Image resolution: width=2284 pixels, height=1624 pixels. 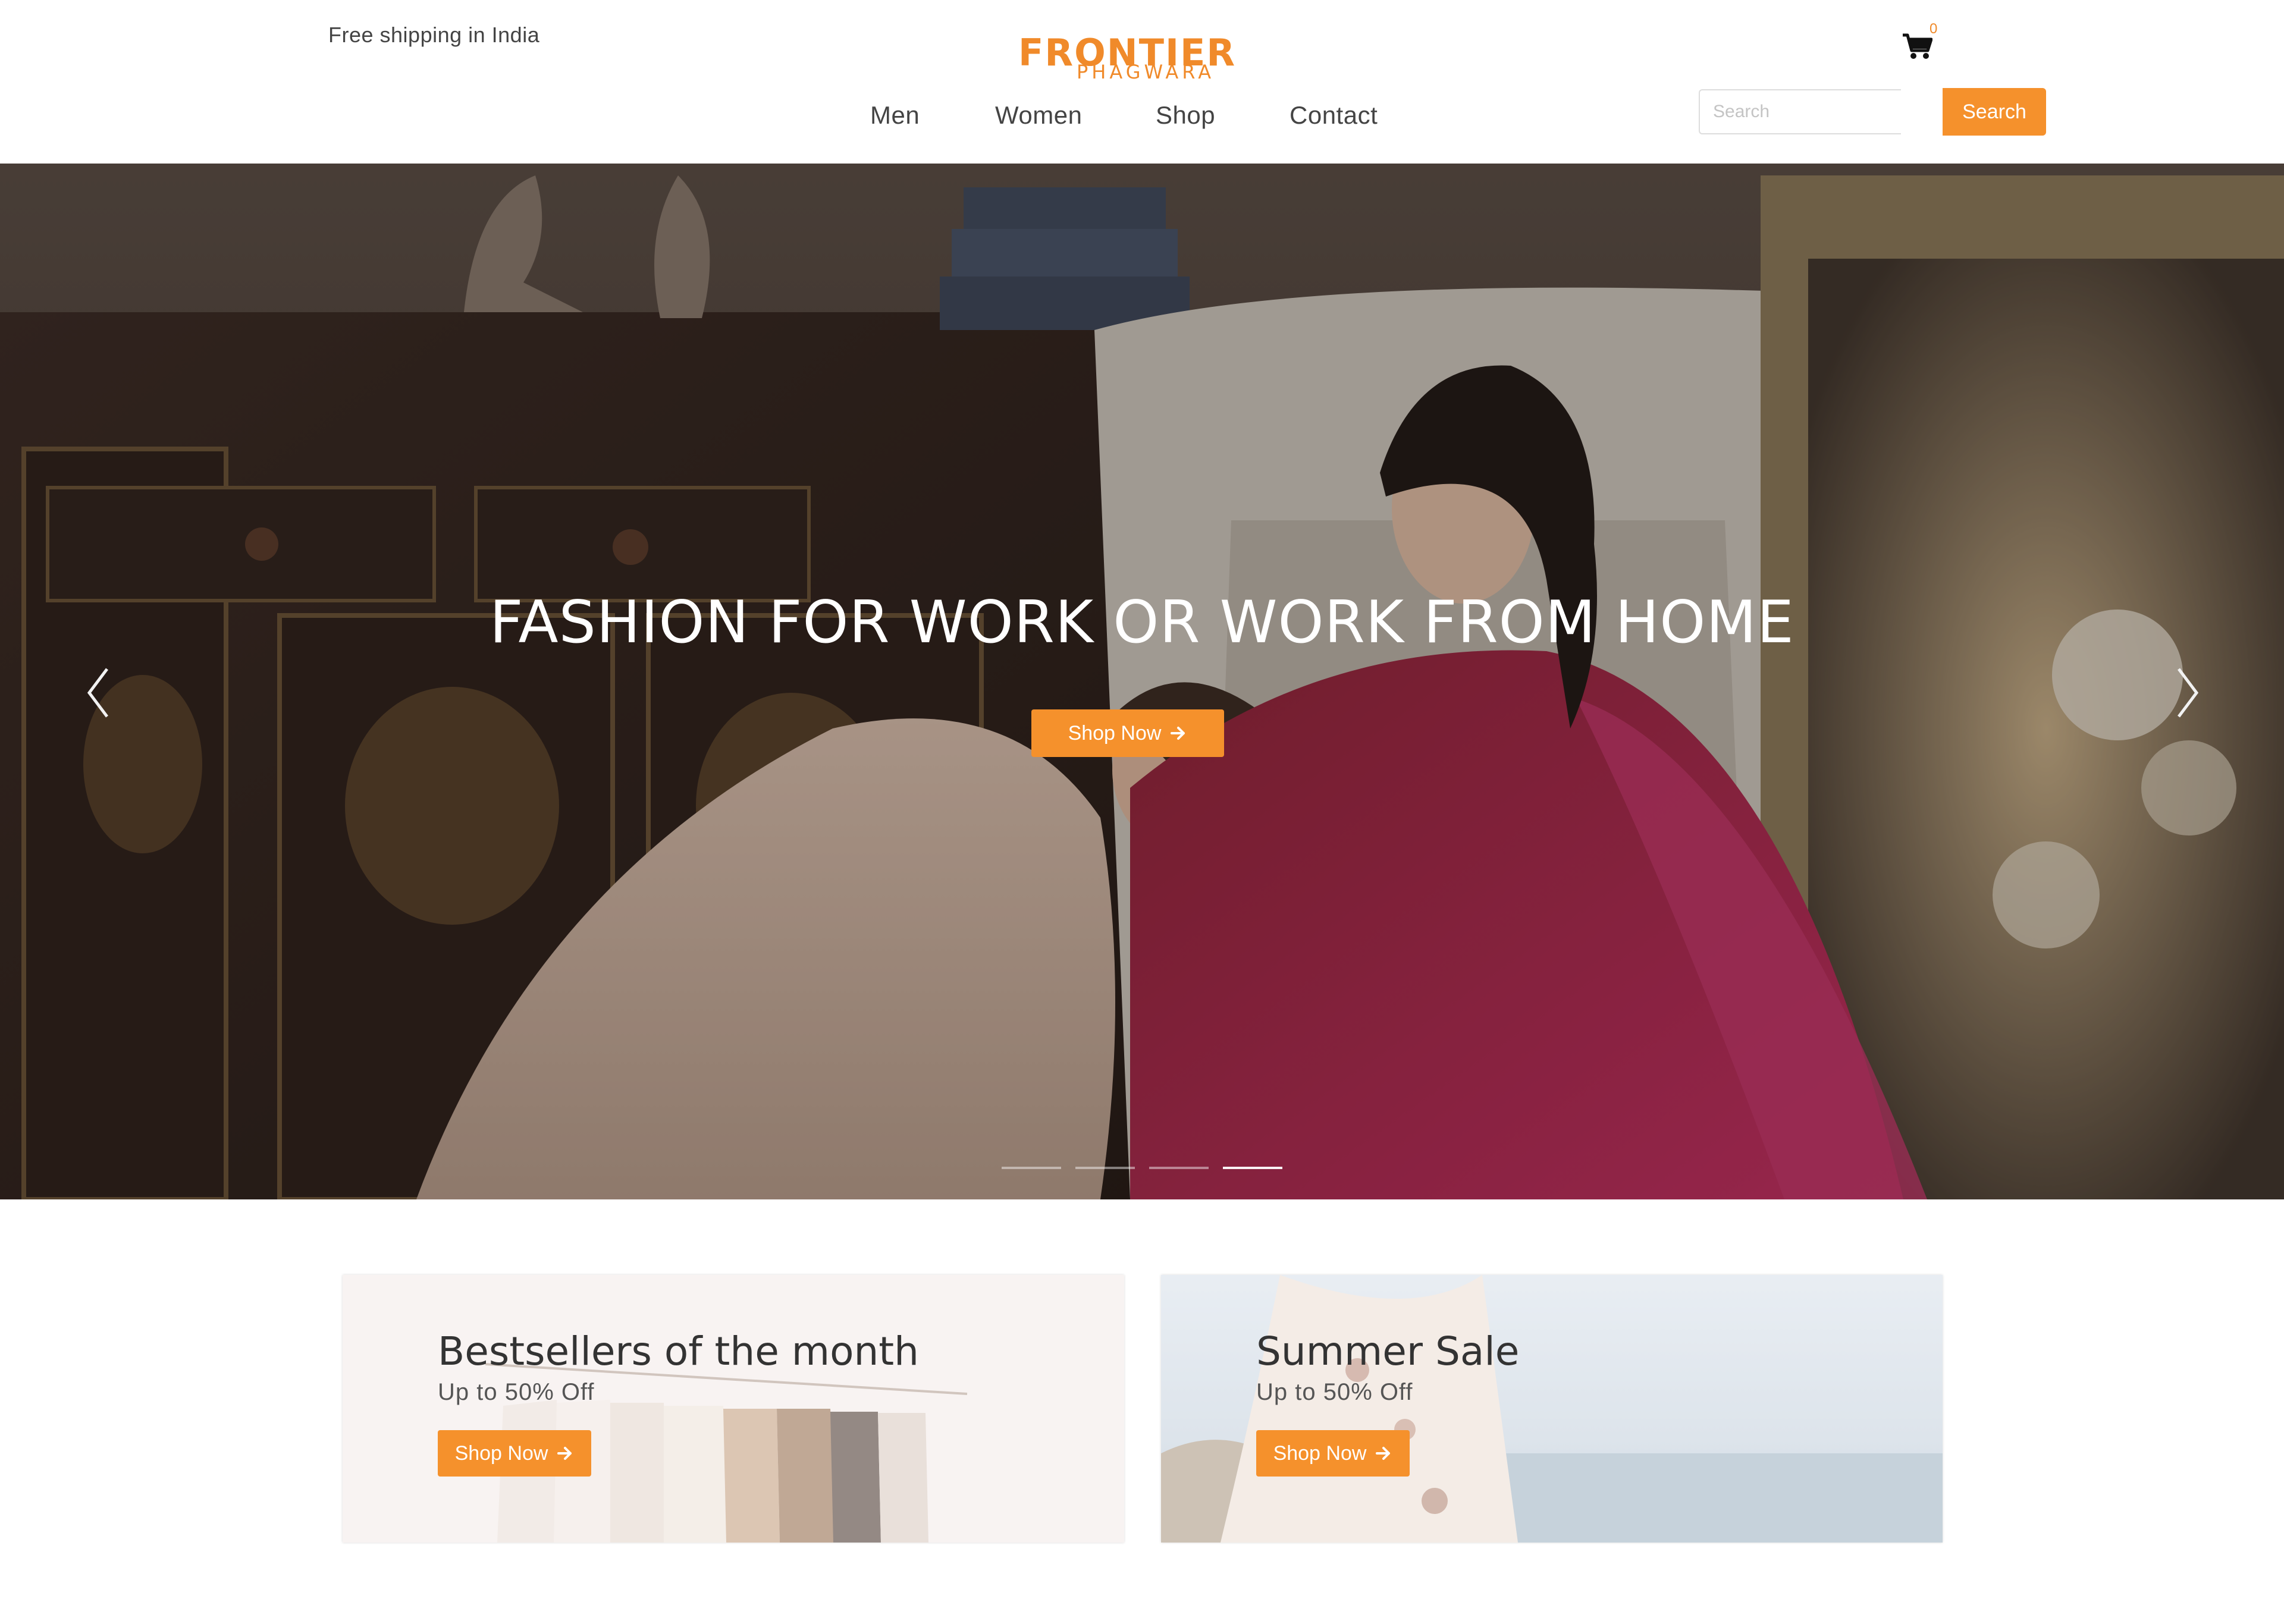 What do you see at coordinates (1388, 1351) in the screenshot?
I see `promo-title: Summer Sale` at bounding box center [1388, 1351].